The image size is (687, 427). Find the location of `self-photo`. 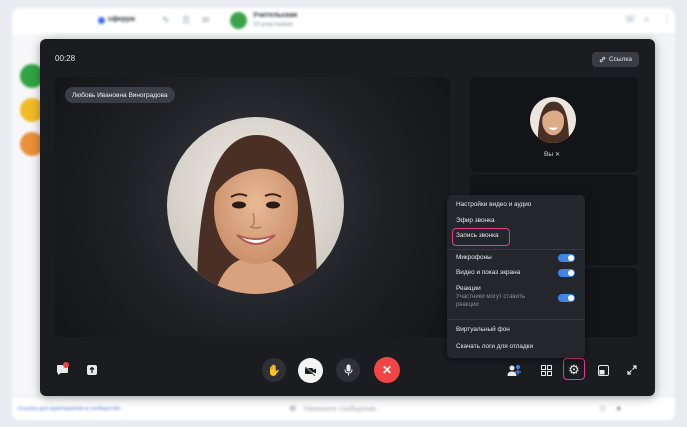

self-photo is located at coordinates (553, 120).